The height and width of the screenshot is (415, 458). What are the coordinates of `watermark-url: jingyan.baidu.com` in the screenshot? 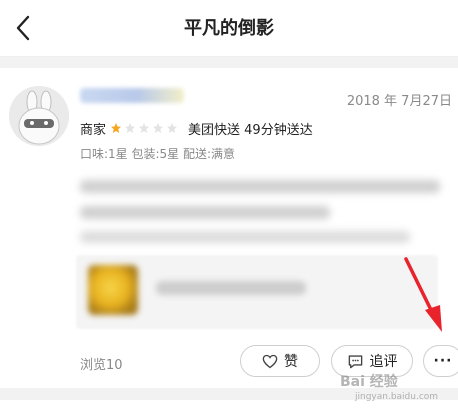 It's located at (397, 397).